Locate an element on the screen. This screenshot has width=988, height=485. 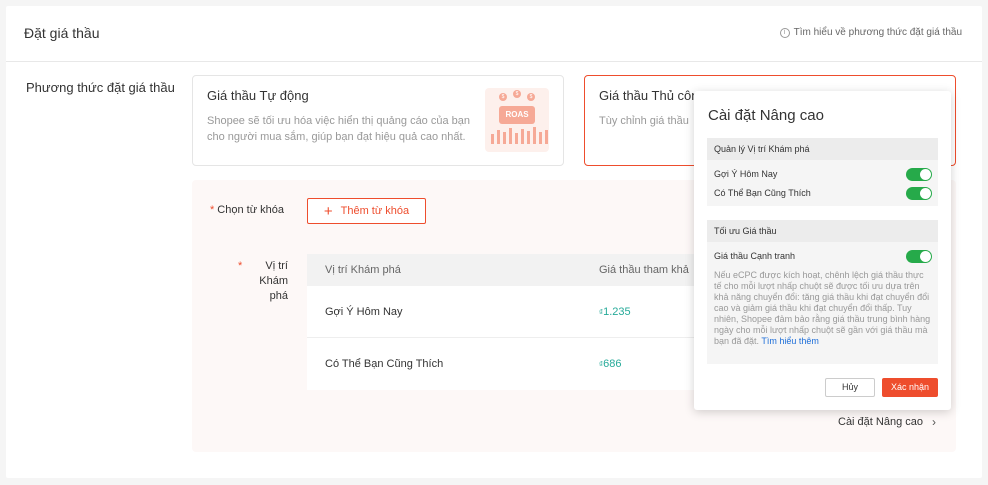
placement-label: * Vị trí Khám phá is located at coordinates (263, 281).